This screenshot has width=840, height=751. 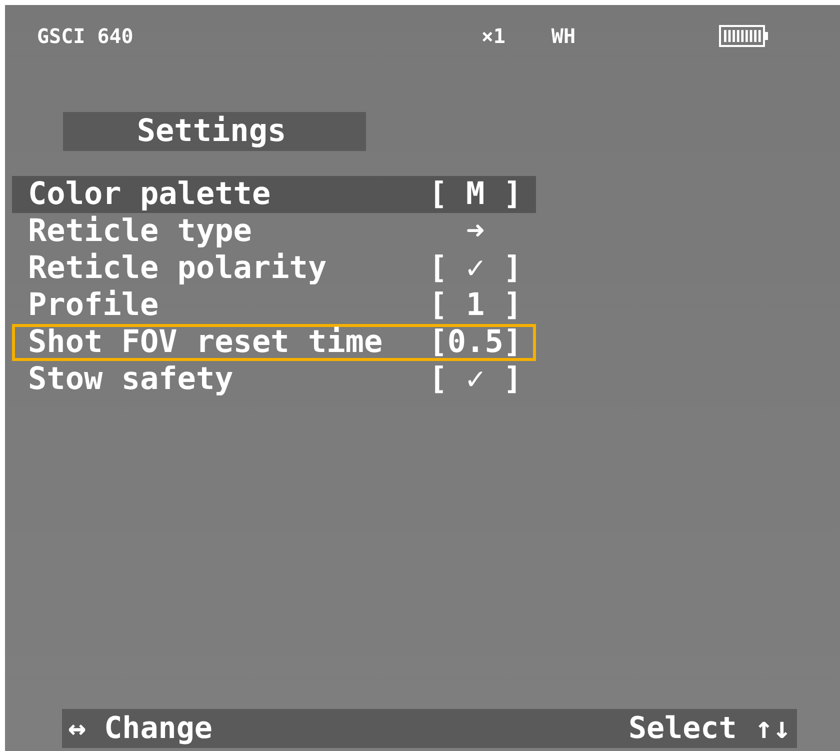 What do you see at coordinates (743, 36) in the screenshot?
I see `battery-icon` at bounding box center [743, 36].